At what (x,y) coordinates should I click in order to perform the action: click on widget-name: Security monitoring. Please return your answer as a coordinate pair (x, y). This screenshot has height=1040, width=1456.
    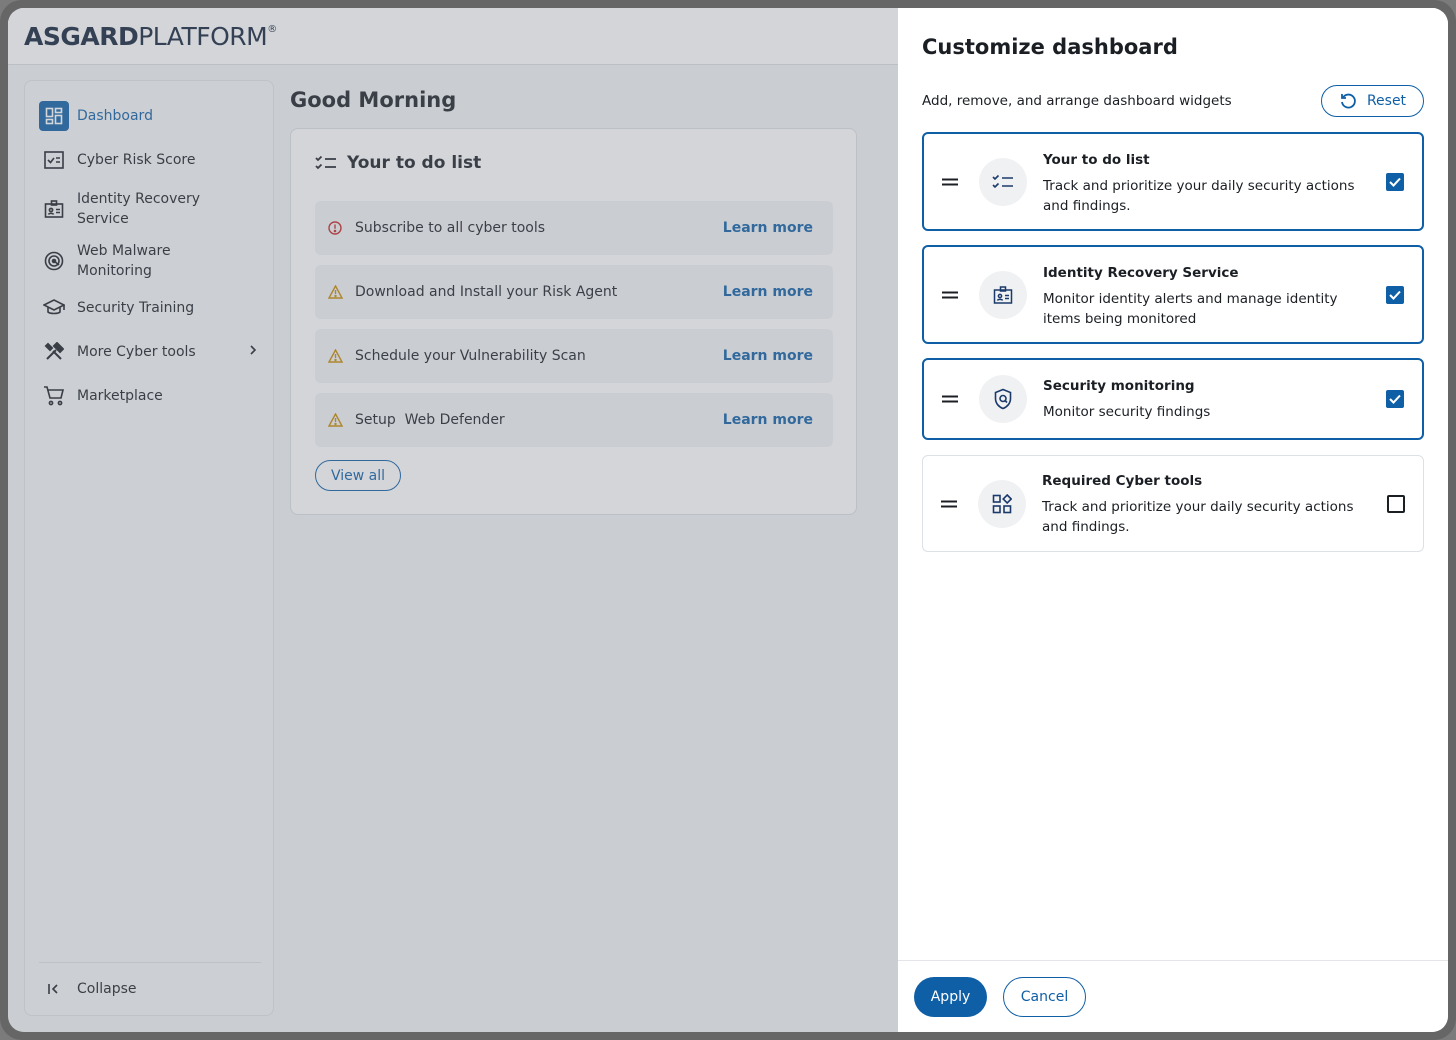
    Looking at the image, I should click on (1119, 386).